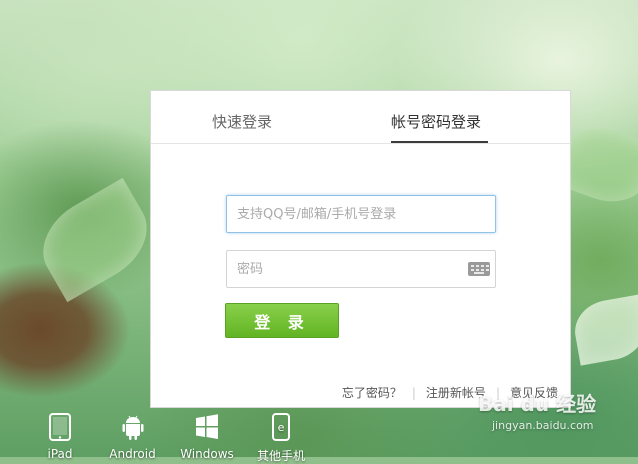 The width and height of the screenshot is (638, 464). Describe the element at coordinates (360, 117) in the screenshot. I see `login-tabs: 快速登录 帐号密码登录` at that location.